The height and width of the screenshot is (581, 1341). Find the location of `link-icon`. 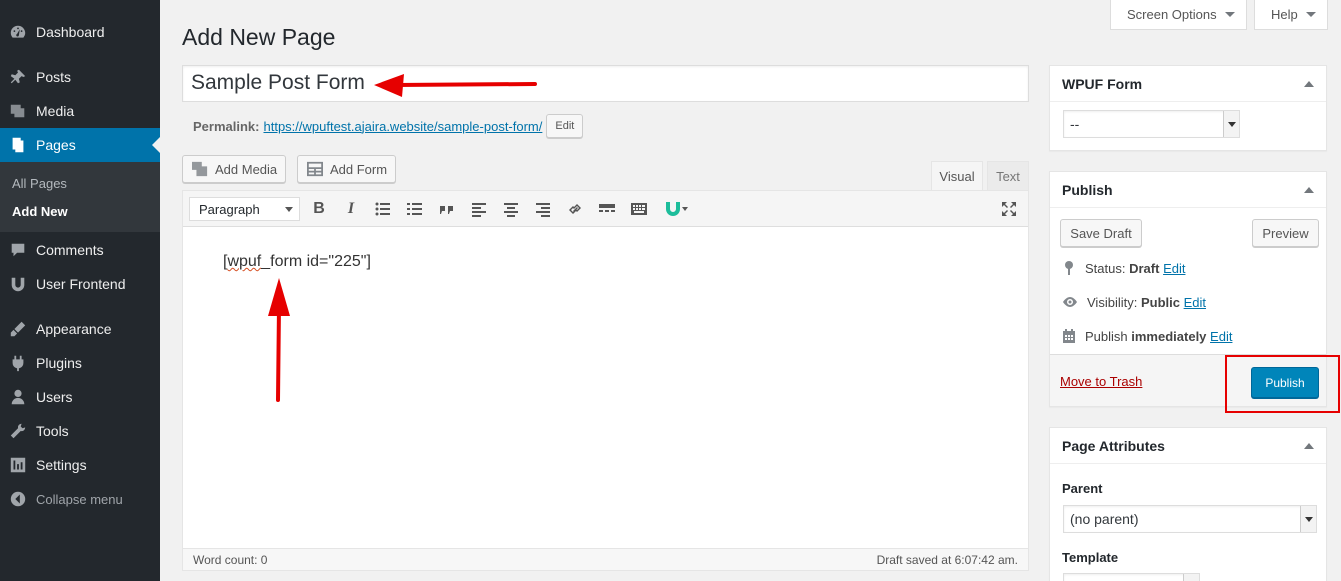

link-icon is located at coordinates (575, 209).